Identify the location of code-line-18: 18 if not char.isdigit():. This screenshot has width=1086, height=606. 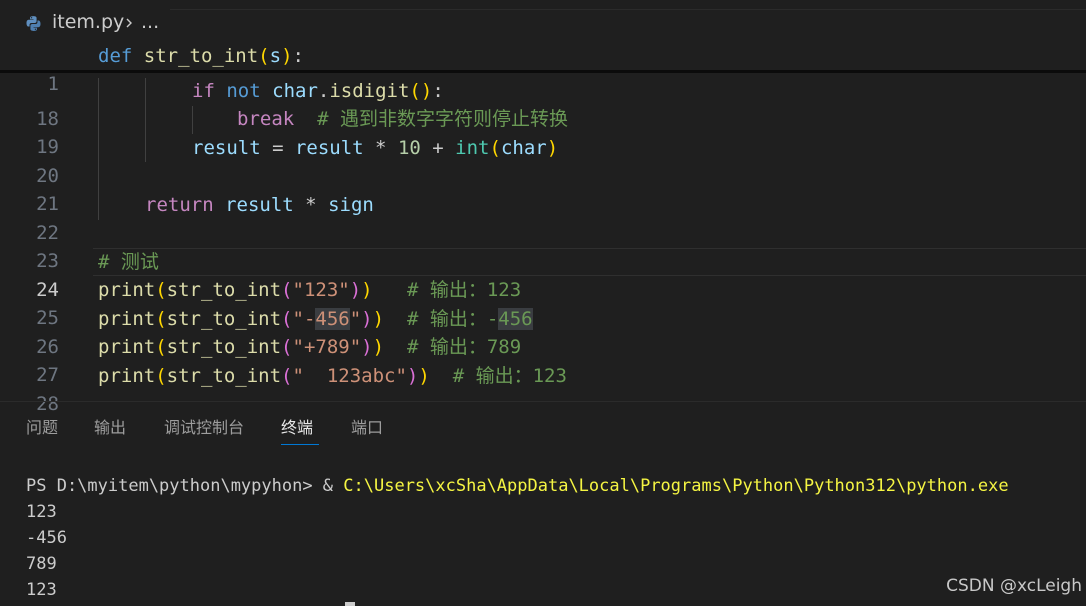
(543, 103).